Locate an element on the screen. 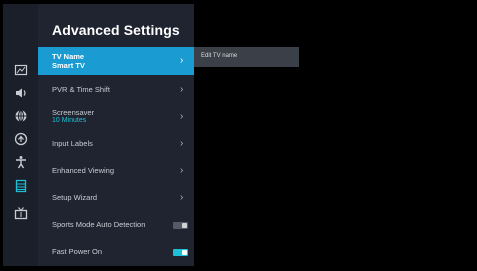 Image resolution: width=477 pixels, height=271 pixels. network-icon is located at coordinates (20, 116).